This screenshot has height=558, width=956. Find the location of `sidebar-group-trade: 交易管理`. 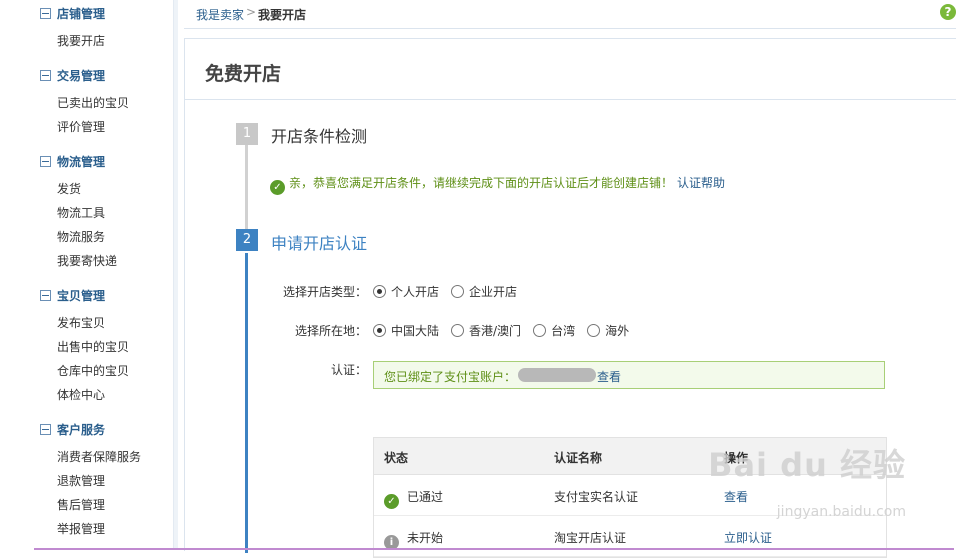

sidebar-group-trade: 交易管理 is located at coordinates (72, 76).